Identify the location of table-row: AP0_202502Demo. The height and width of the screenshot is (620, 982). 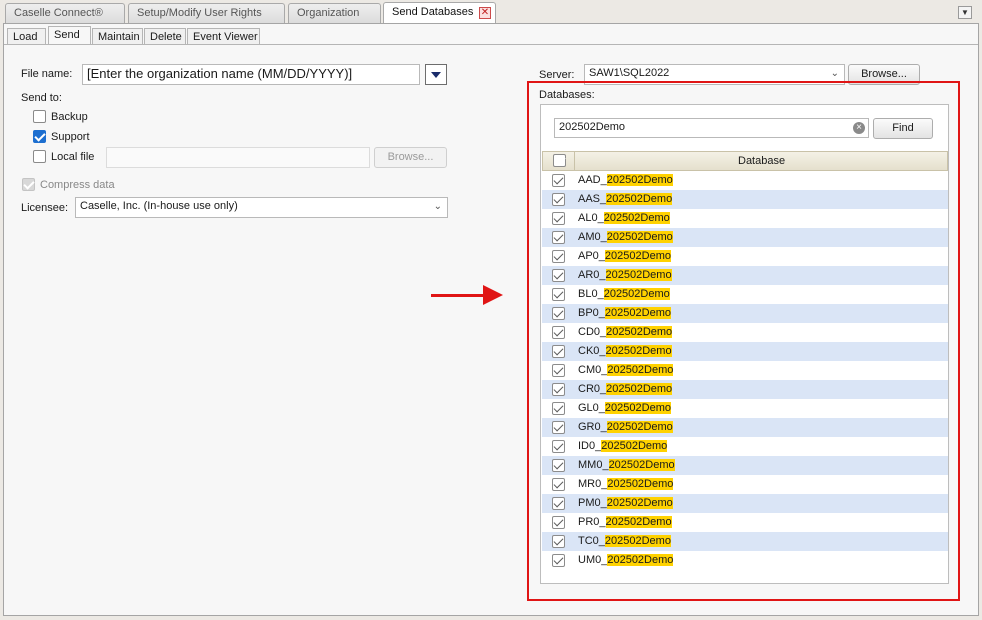
(745, 256).